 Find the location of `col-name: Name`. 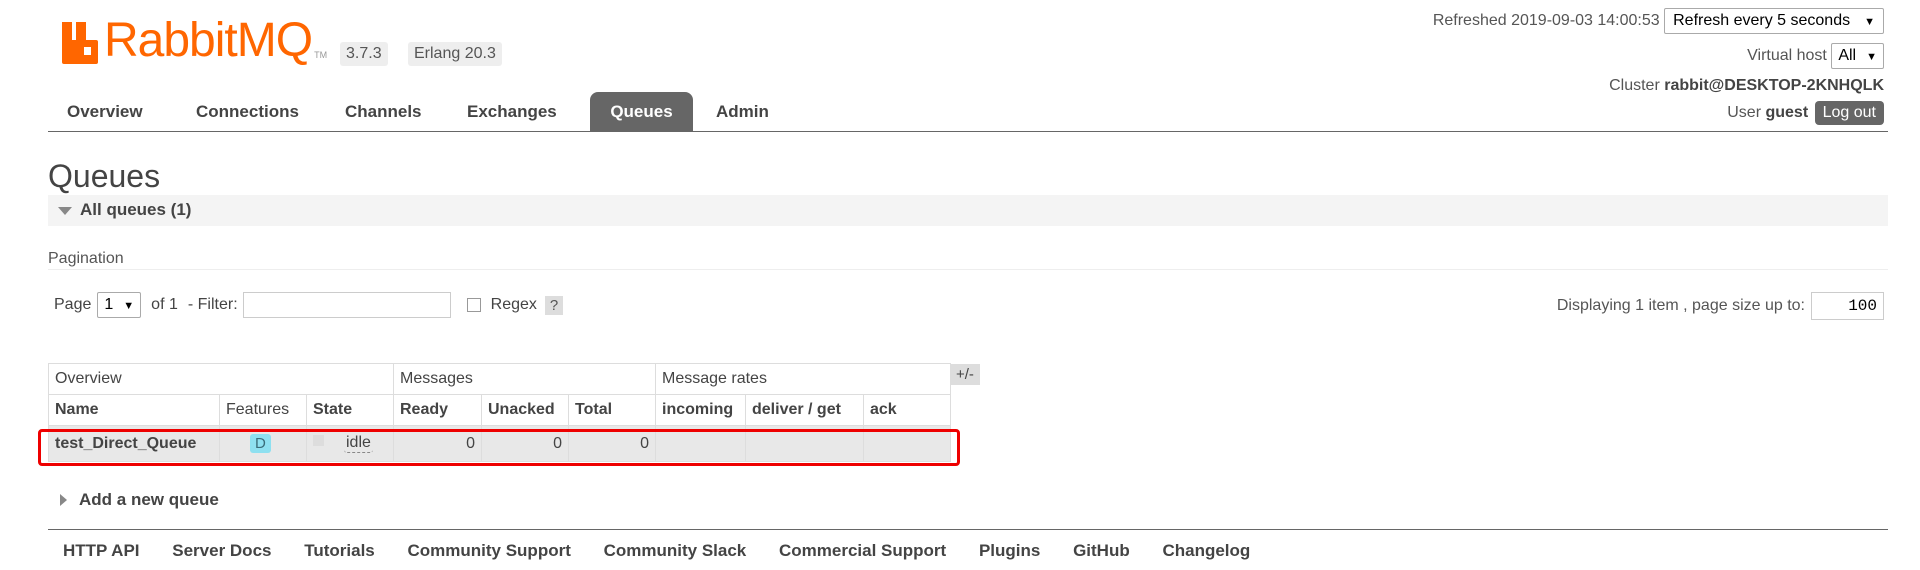

col-name: Name is located at coordinates (134, 410).